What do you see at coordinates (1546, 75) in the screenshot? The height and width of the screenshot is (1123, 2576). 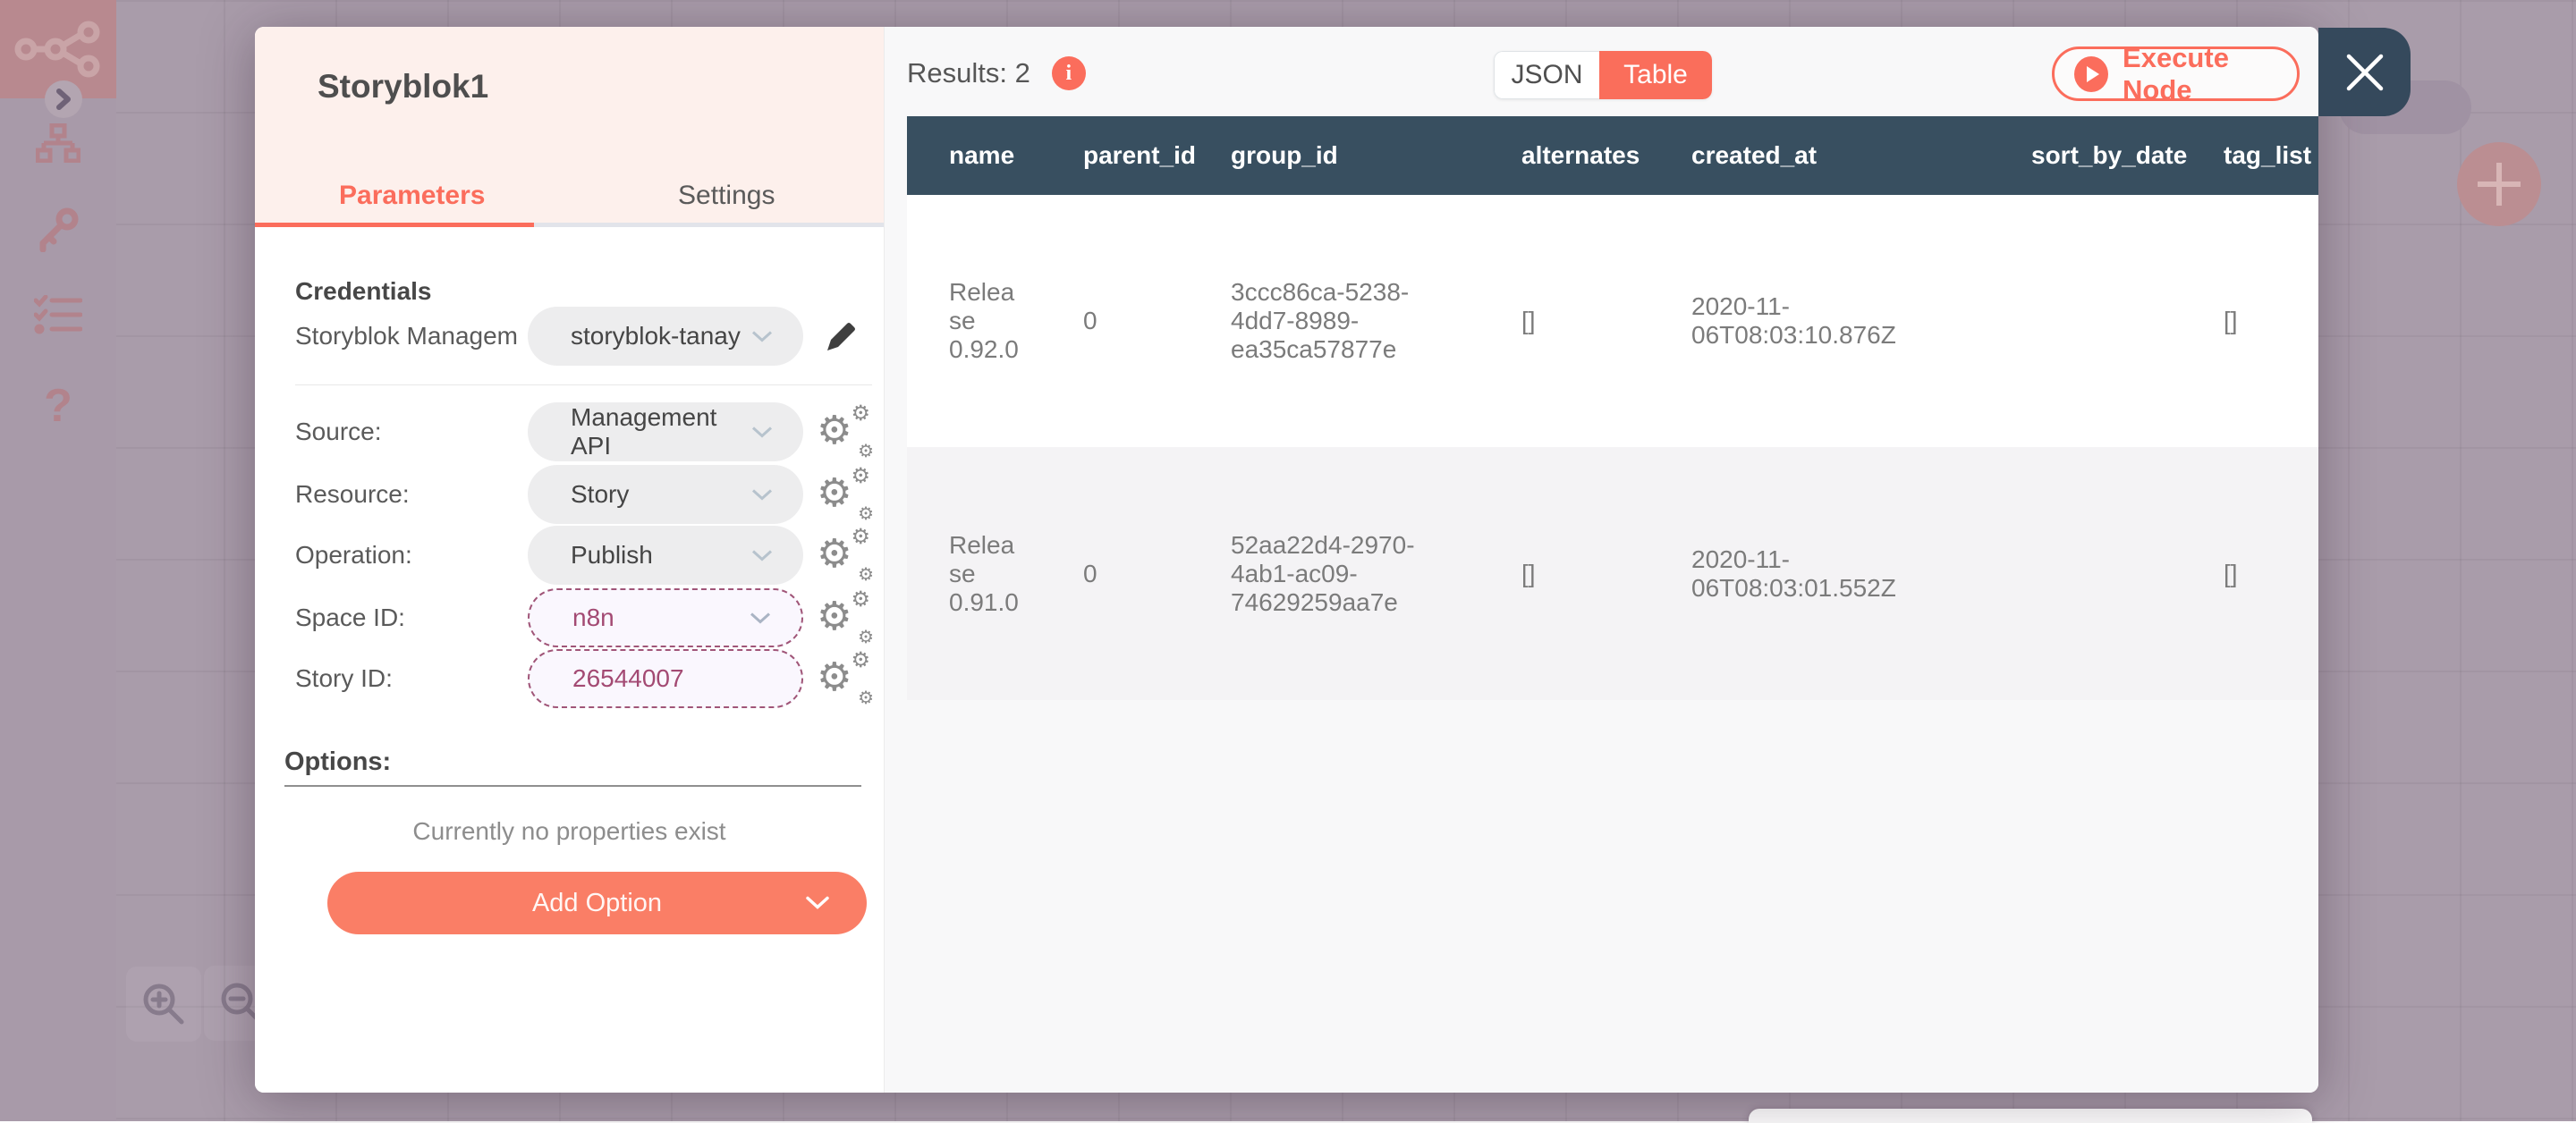 I see `toggle-json: JSON` at bounding box center [1546, 75].